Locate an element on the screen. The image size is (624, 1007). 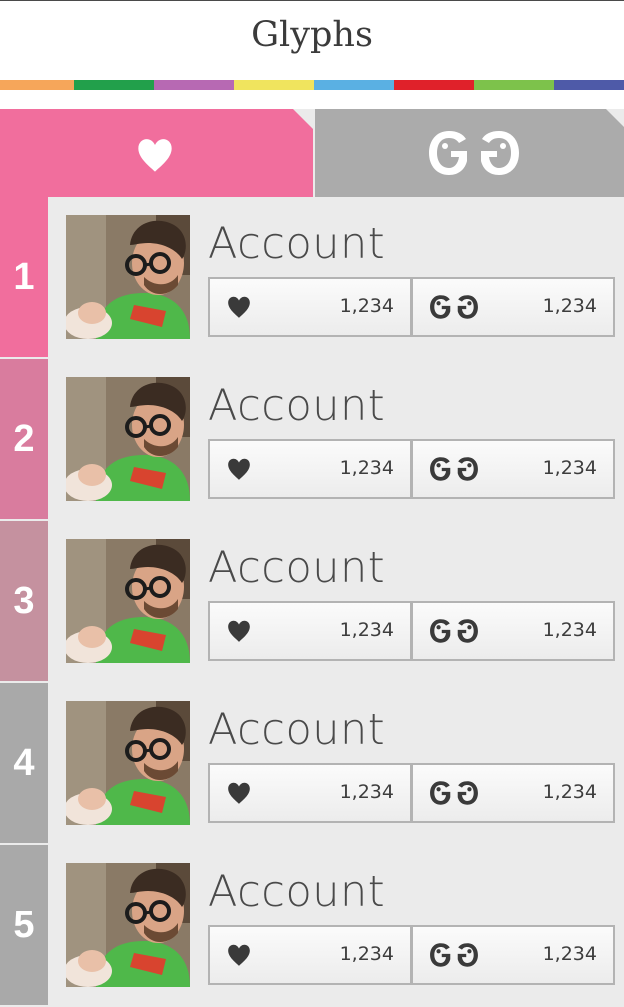
app-title: Glyphs is located at coordinates (312, 35).